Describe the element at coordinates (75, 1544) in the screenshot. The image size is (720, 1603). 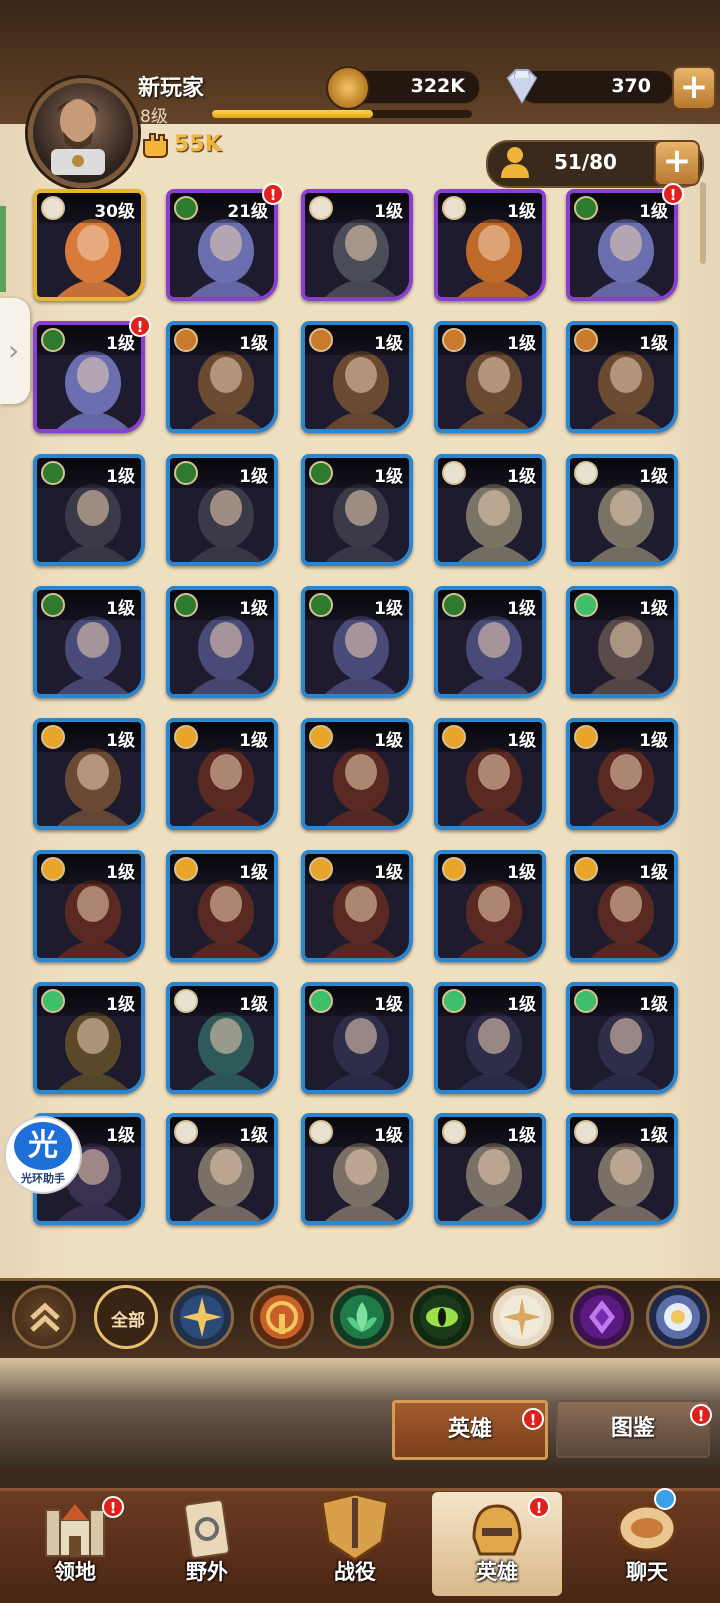
I see `nav-territory: 领地 !` at that location.